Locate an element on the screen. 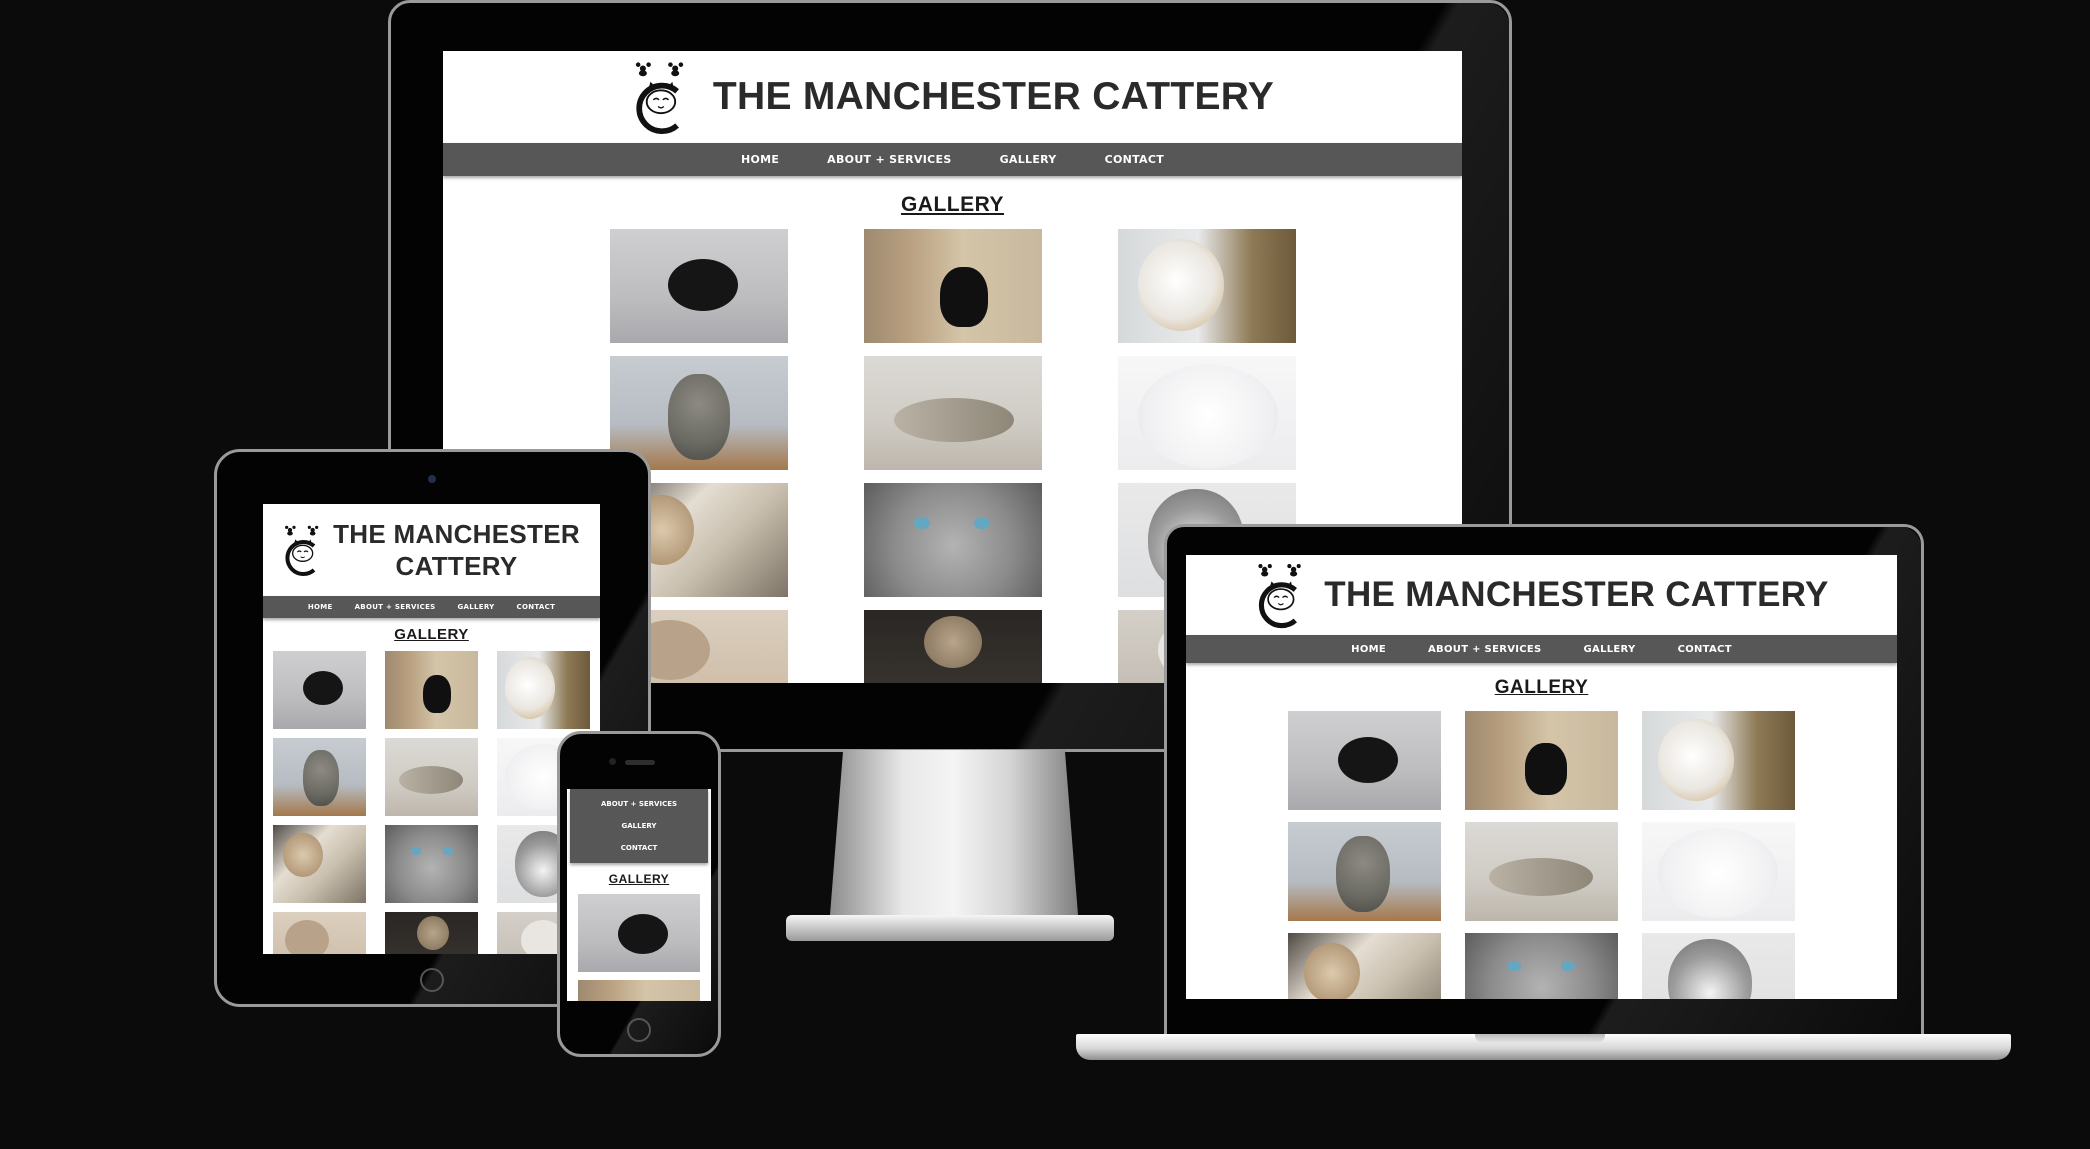  mobile-nav-menu: ABOUT + SERVICES GALLERY CONTACT is located at coordinates (639, 826).